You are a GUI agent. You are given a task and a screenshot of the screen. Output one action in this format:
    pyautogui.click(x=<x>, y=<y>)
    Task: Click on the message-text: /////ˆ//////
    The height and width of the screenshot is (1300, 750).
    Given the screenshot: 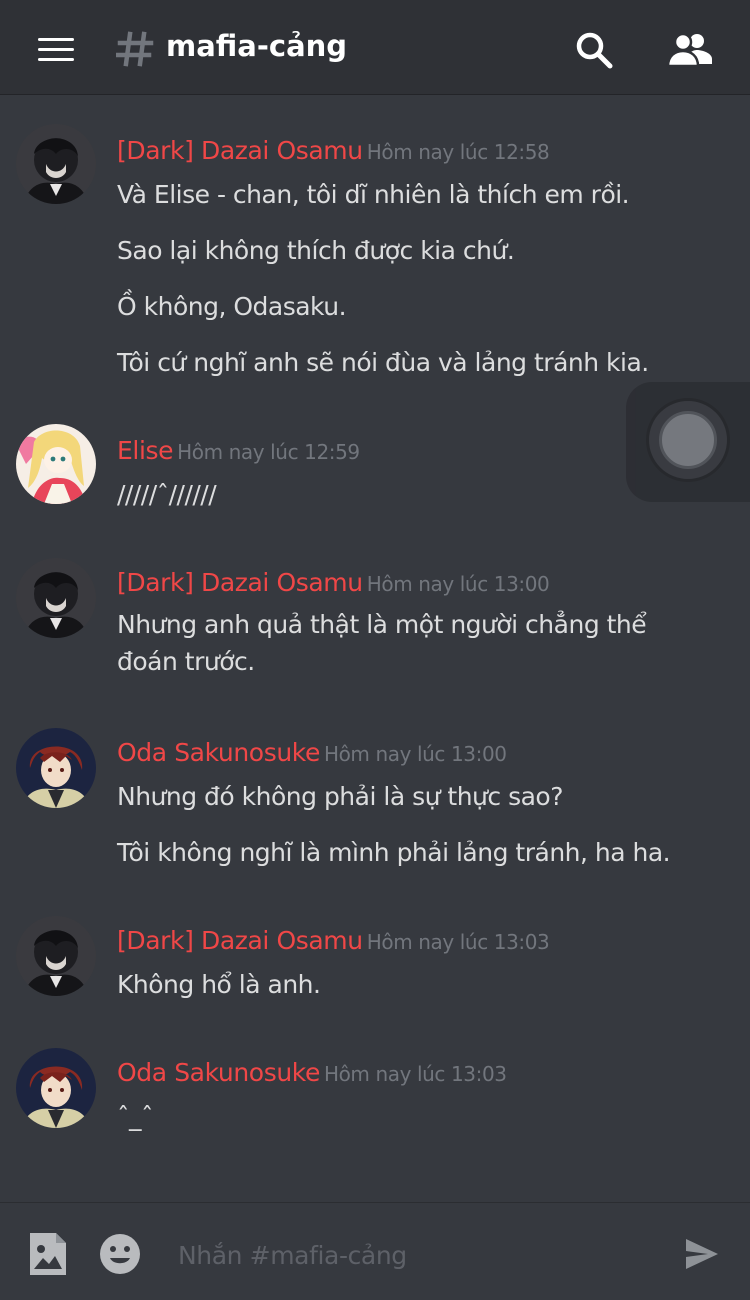 What is the action you would take?
    pyautogui.click(x=167, y=494)
    